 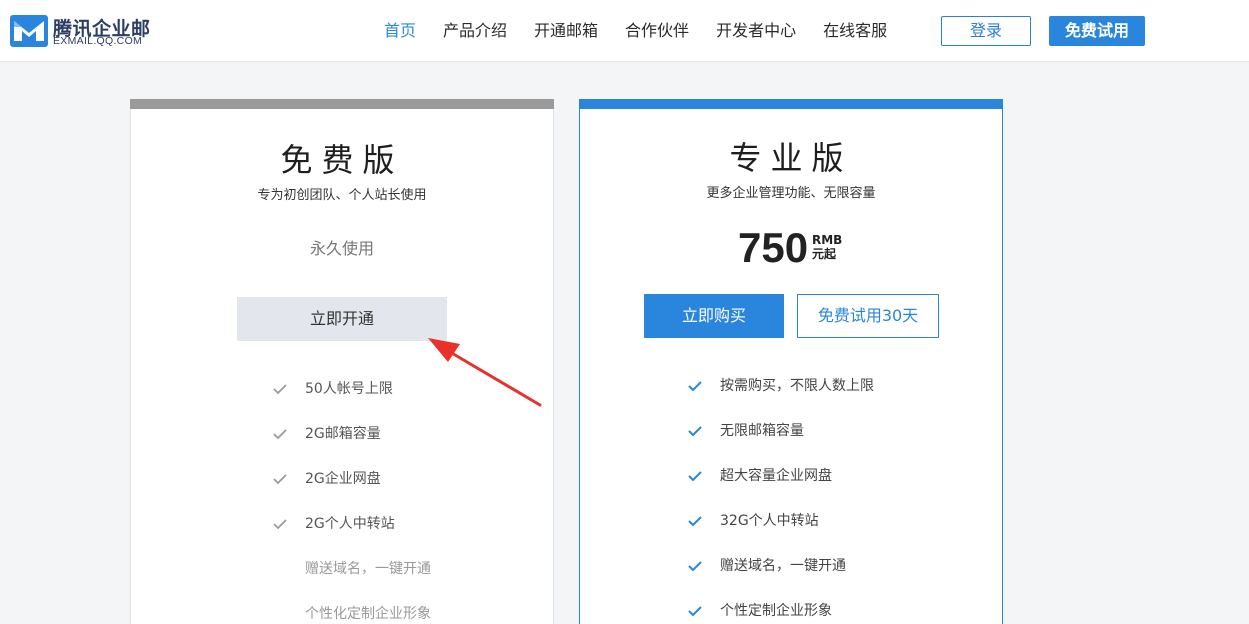 What do you see at coordinates (368, 569) in the screenshot?
I see `free-feature-text: 赠送域名，一键开通` at bounding box center [368, 569].